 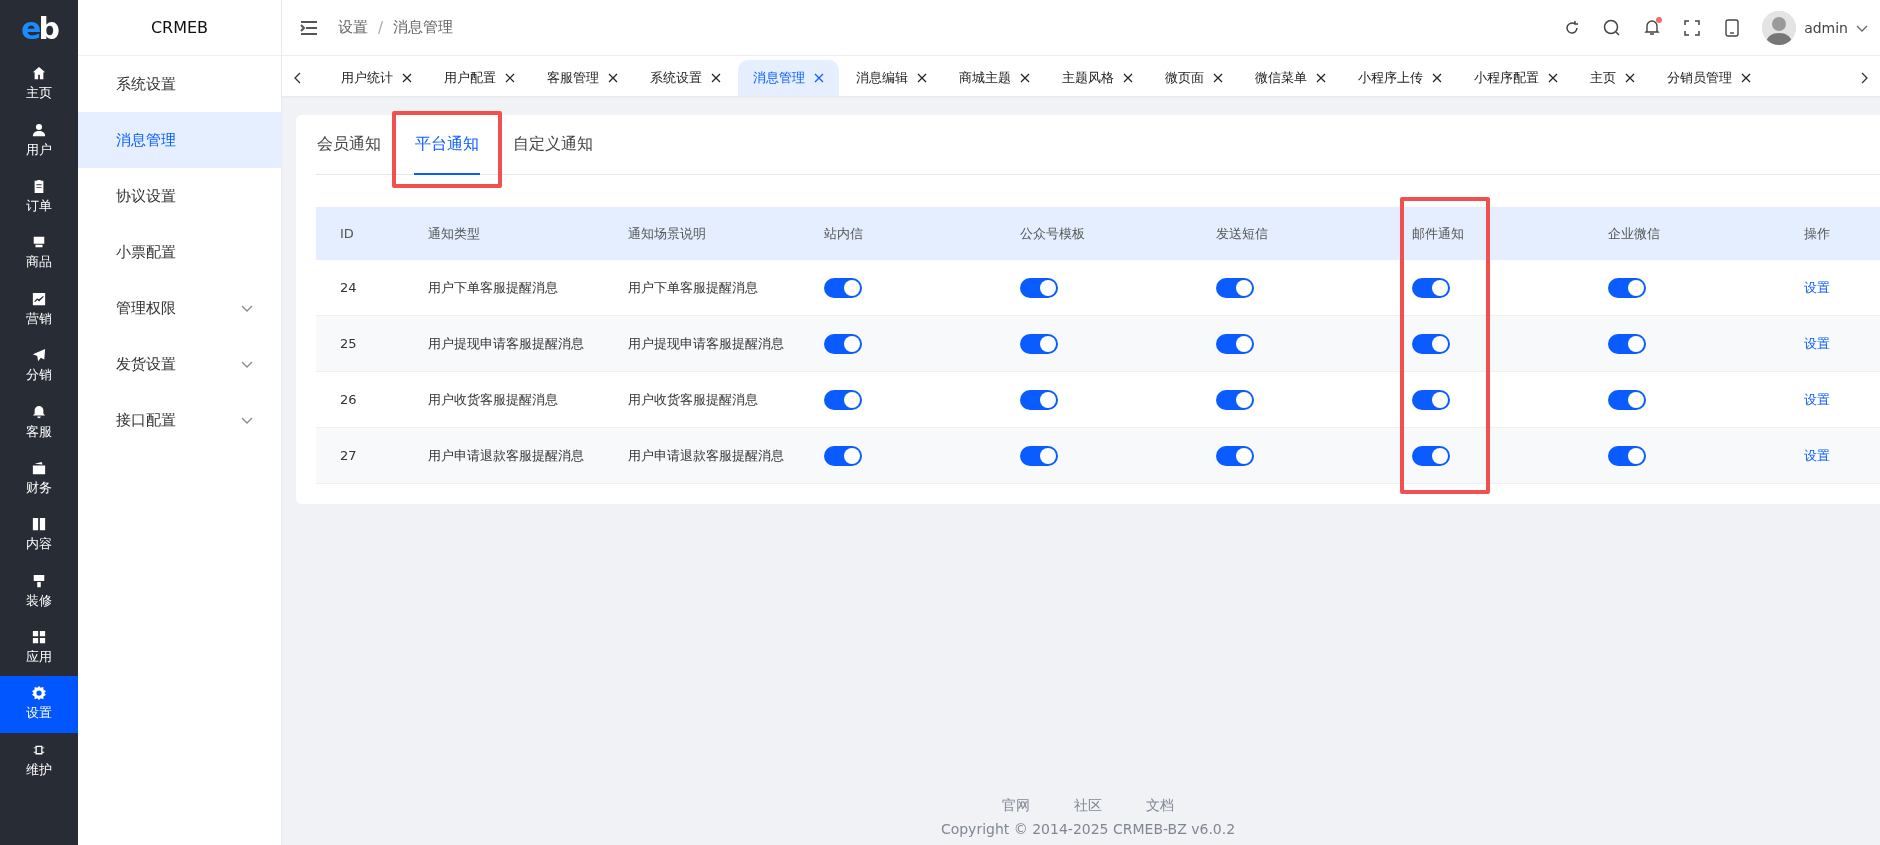 I want to click on menu-item: 消息管理, so click(x=179, y=140).